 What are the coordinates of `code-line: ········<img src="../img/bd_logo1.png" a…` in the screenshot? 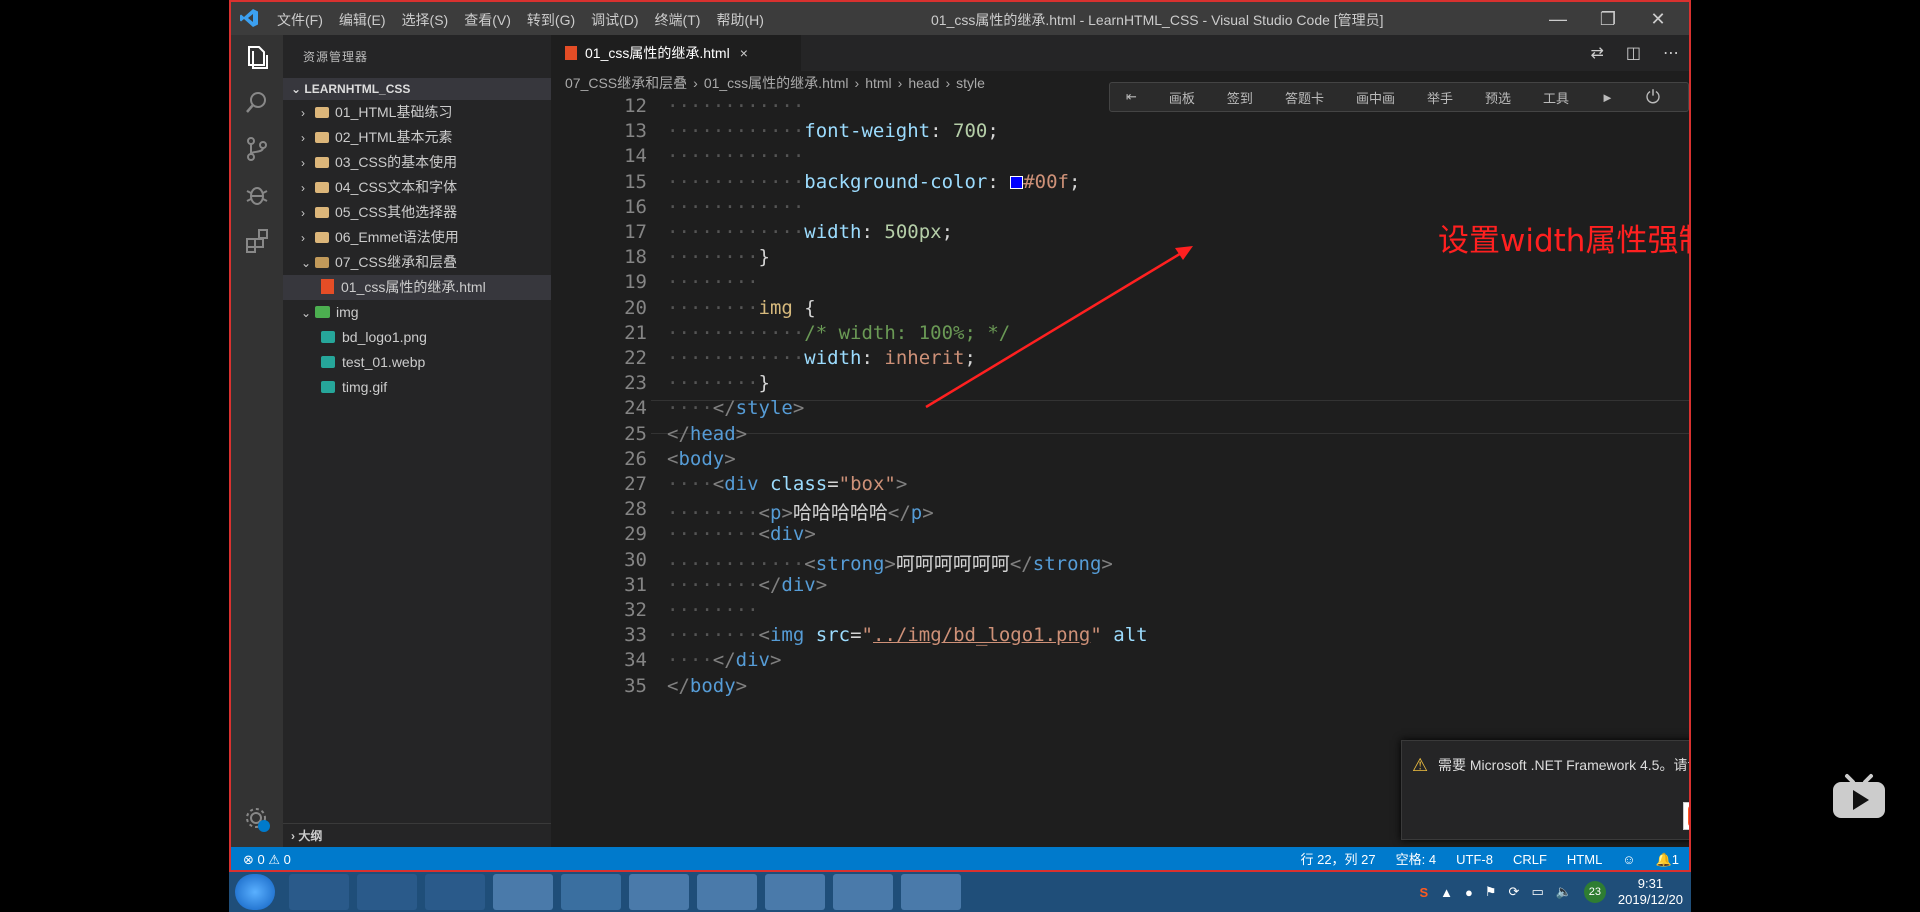 It's located at (899, 635).